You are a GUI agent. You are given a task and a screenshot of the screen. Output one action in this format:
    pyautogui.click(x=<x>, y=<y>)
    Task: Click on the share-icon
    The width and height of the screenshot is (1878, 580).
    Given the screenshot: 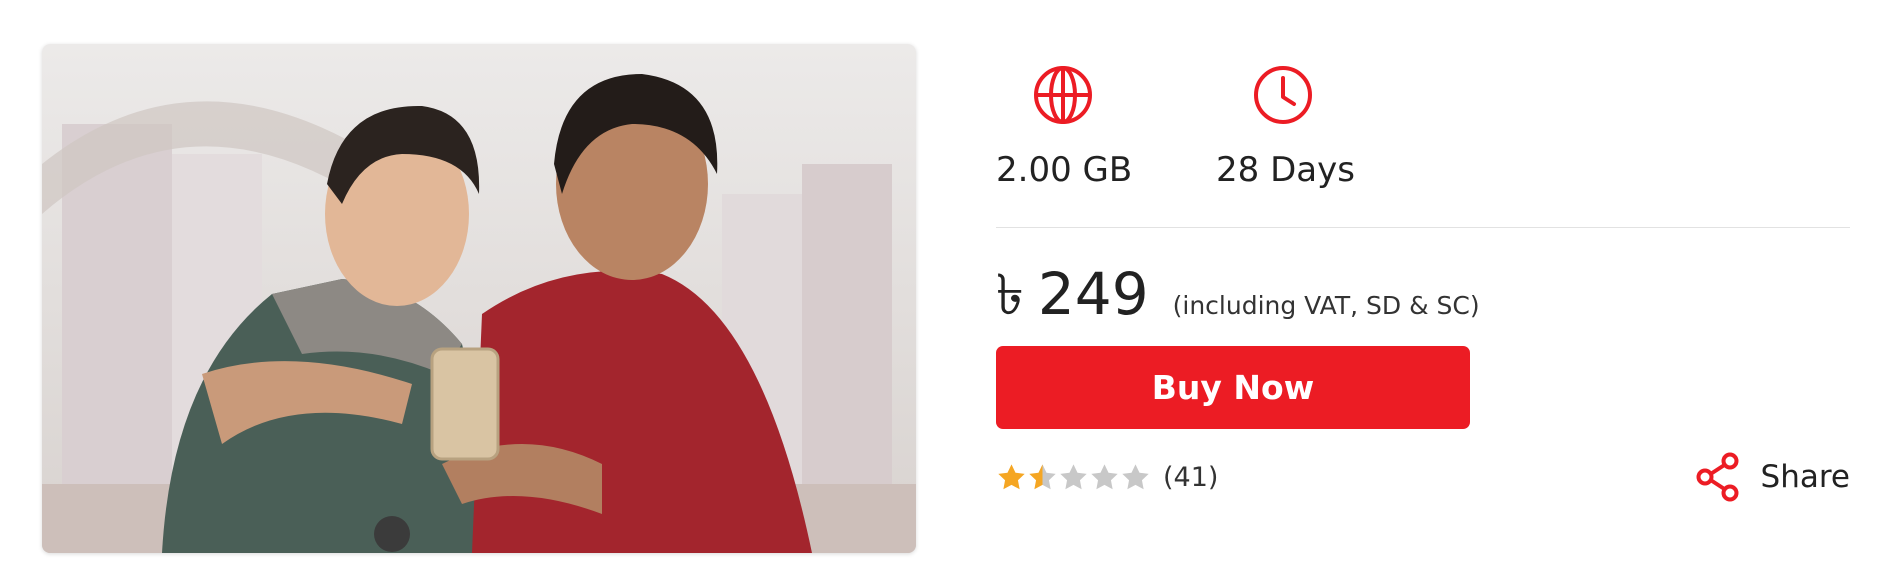 What is the action you would take?
    pyautogui.click(x=1718, y=477)
    